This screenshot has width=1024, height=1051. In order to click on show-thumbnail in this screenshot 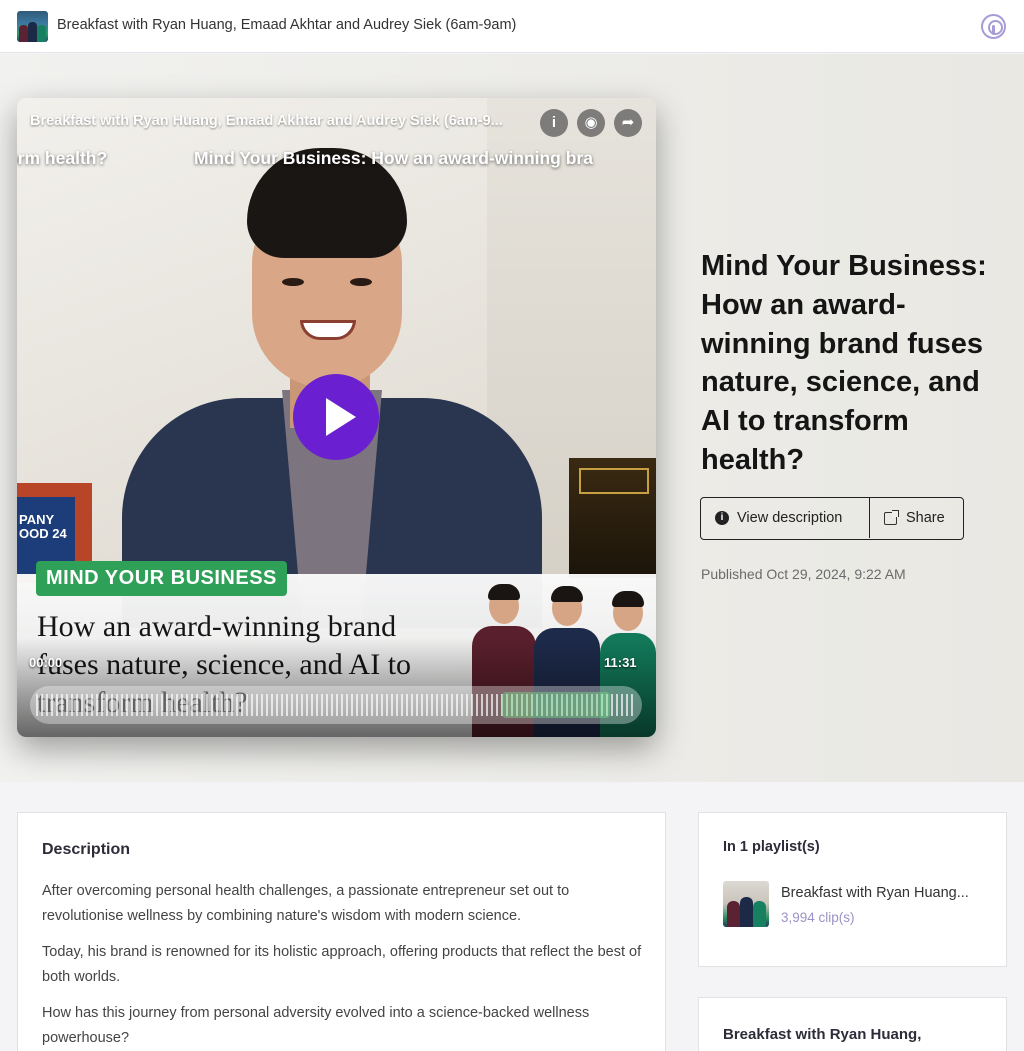, I will do `click(32, 26)`.